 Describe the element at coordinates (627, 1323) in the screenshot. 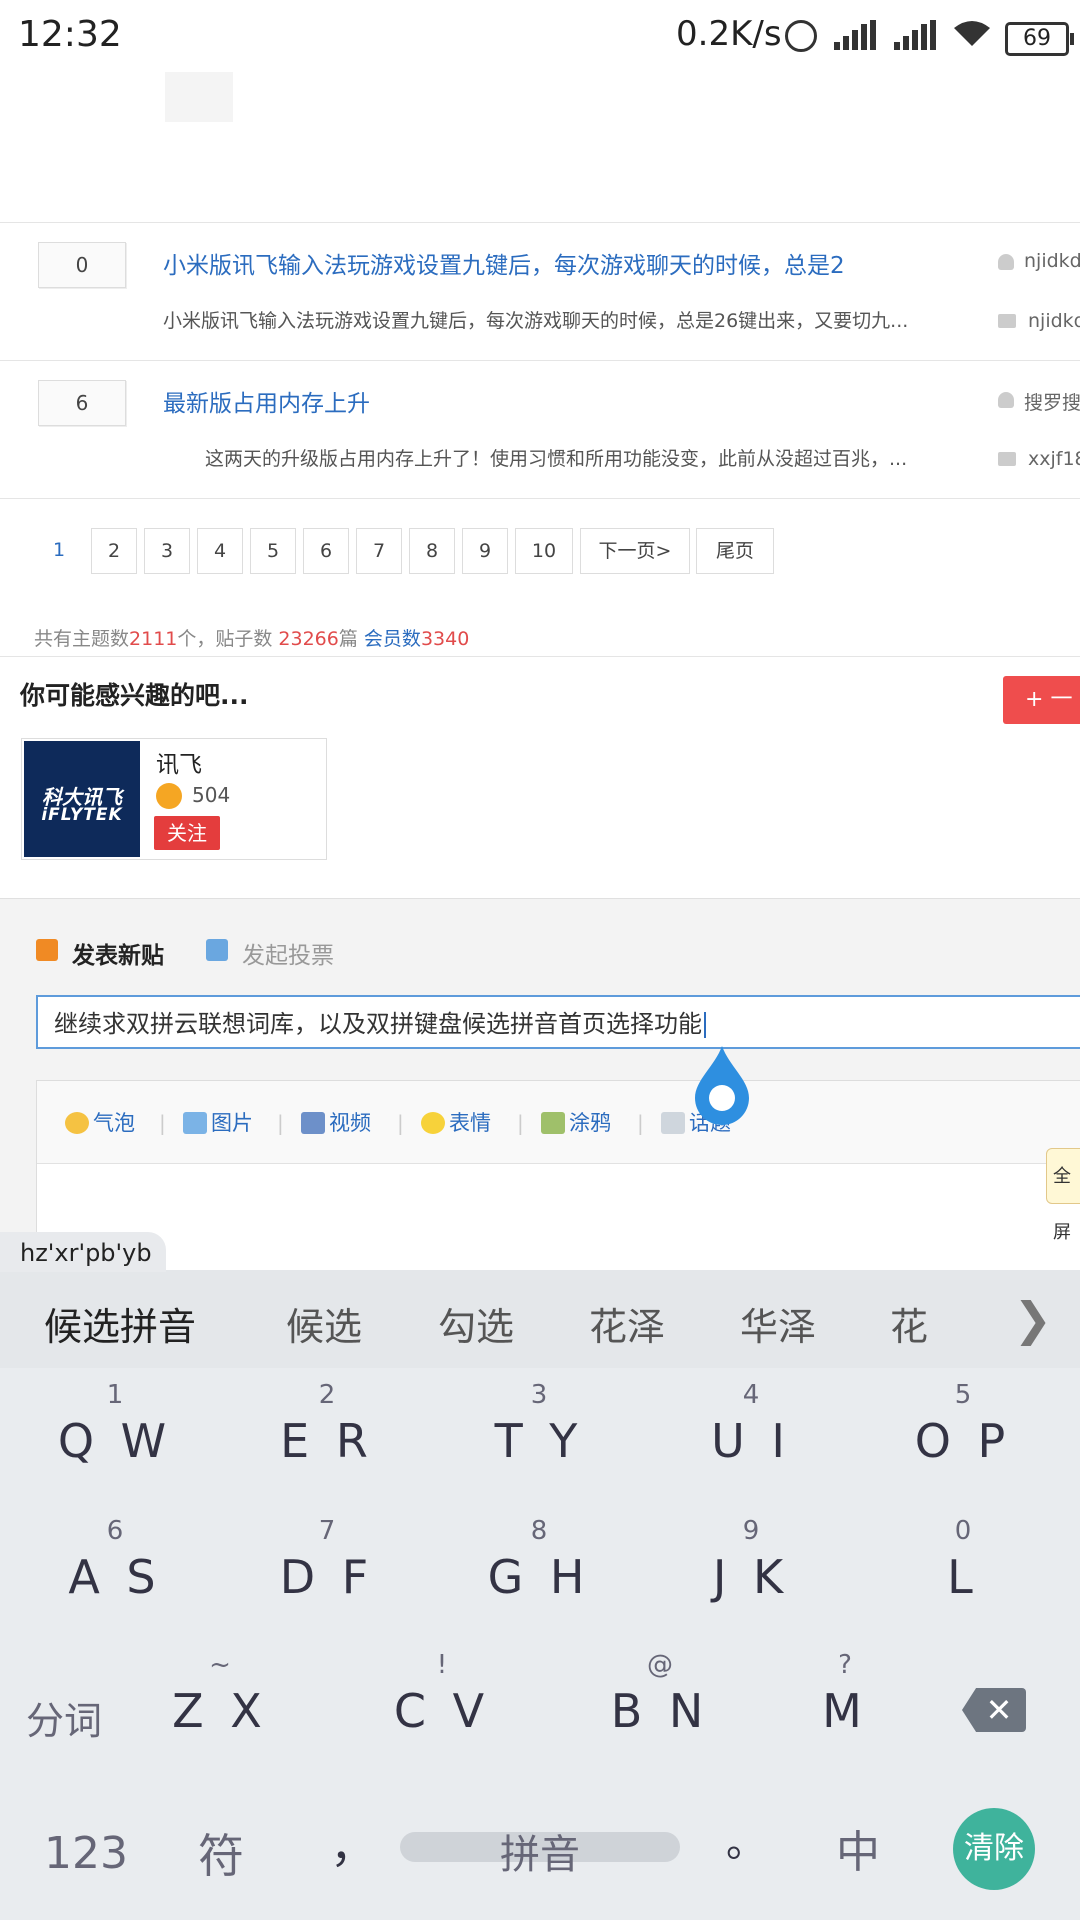

I see `candidate-4: 花泽` at that location.